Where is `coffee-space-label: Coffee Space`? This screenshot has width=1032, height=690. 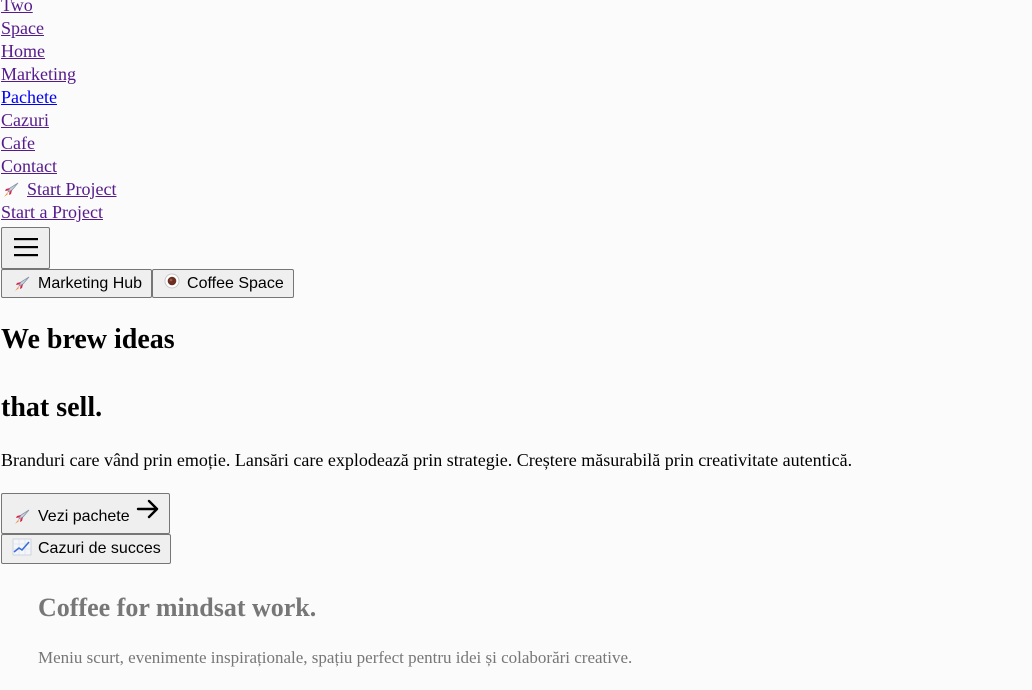
coffee-space-label: Coffee Space is located at coordinates (235, 283).